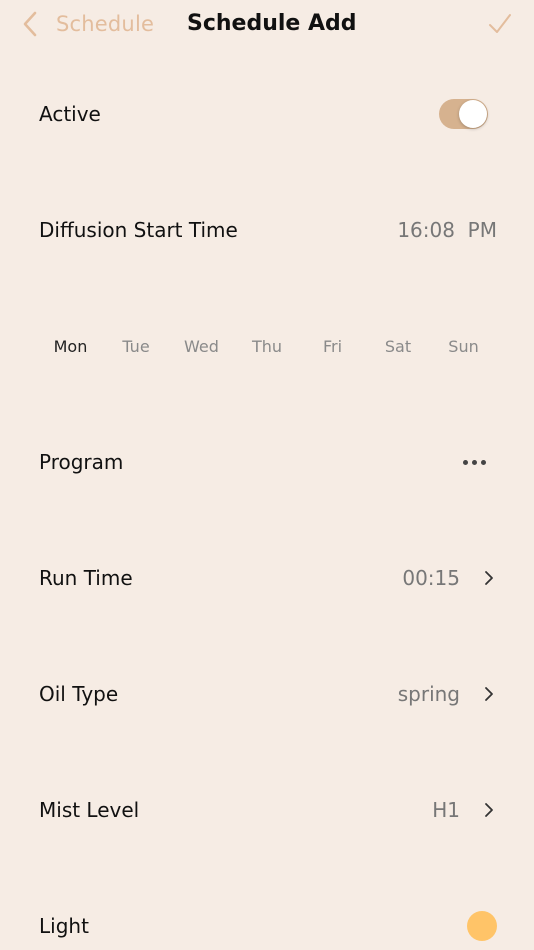  I want to click on mist-level-row: Mist Level H1, so click(267, 810).